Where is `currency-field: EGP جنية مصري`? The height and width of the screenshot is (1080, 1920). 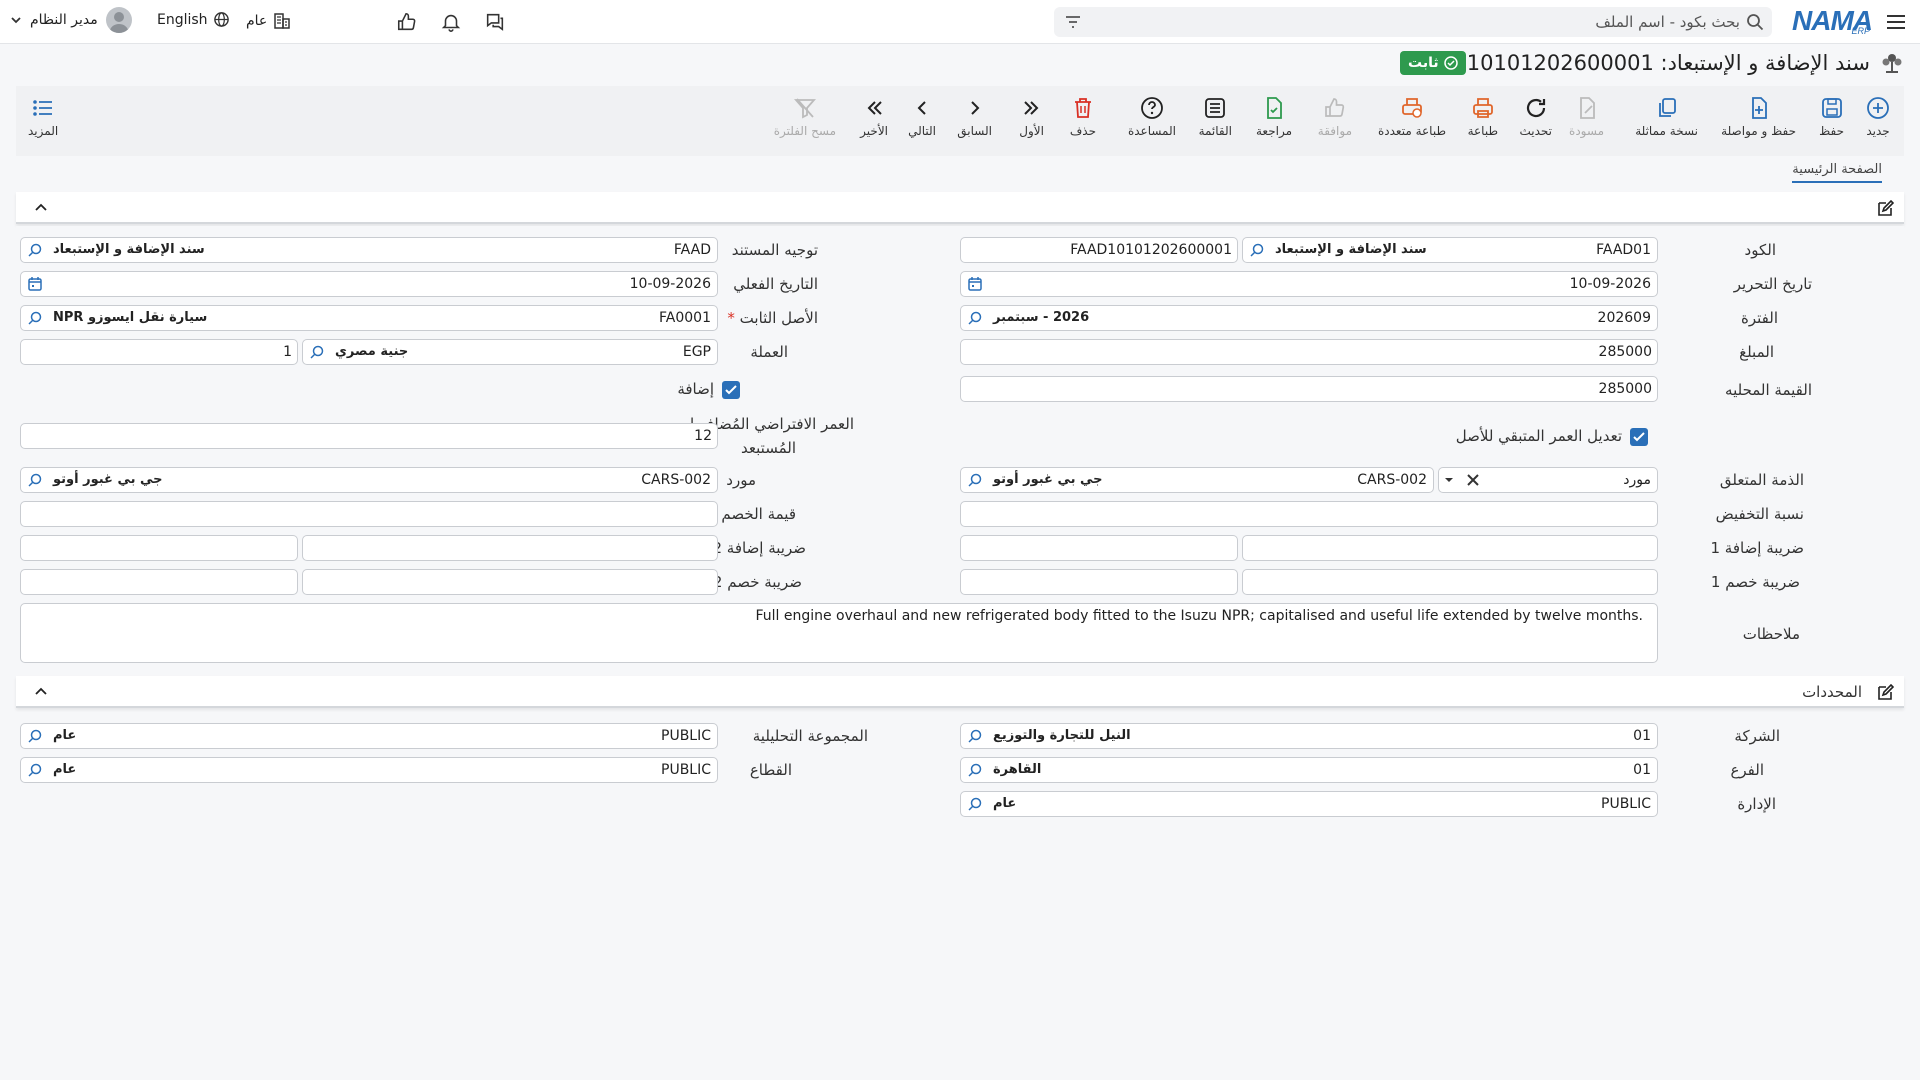
currency-field: EGP جنية مصري is located at coordinates (510, 352).